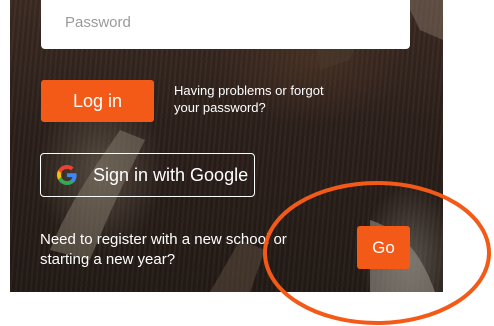 This screenshot has height=326, width=494. I want to click on password-field-wrapper, so click(225, 24).